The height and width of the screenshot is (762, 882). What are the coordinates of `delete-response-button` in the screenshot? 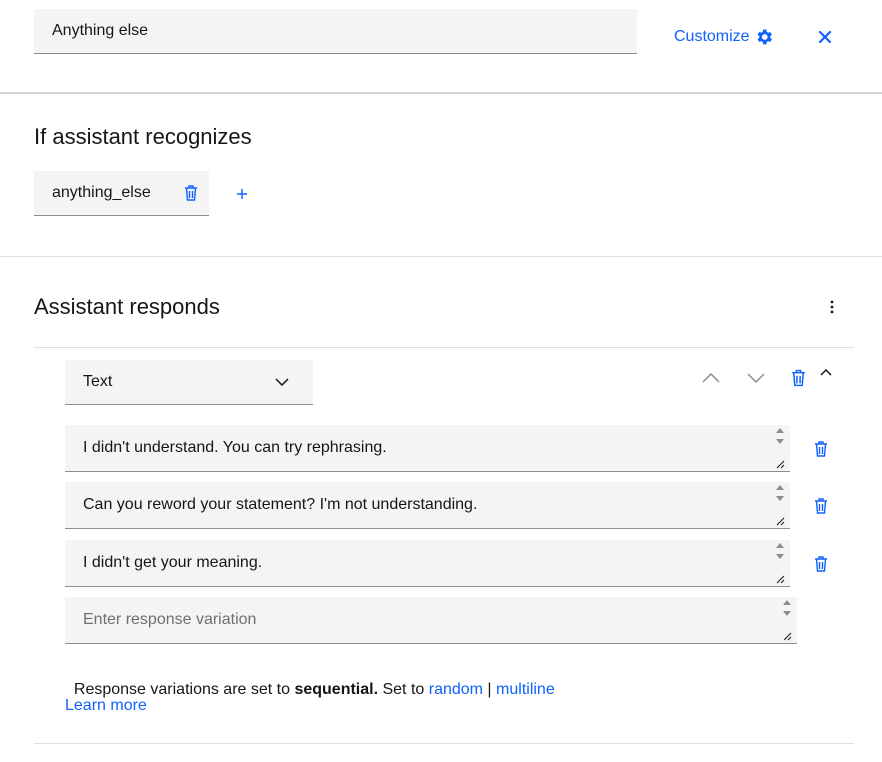 It's located at (798, 378).